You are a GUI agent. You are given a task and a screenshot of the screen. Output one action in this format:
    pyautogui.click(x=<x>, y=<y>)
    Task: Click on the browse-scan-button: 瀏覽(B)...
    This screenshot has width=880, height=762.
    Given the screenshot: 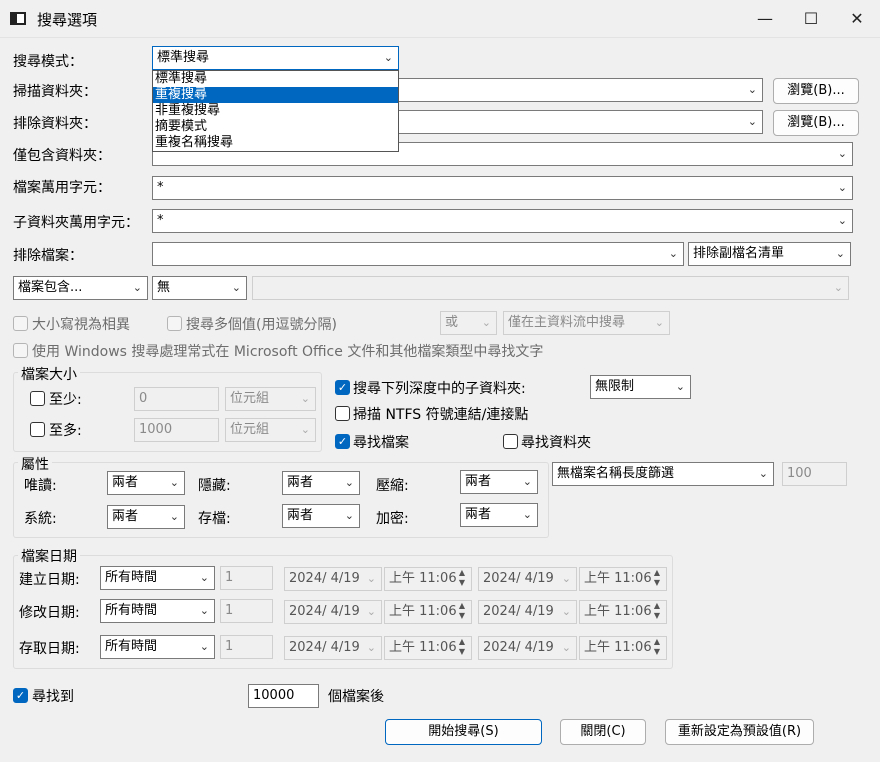 What is the action you would take?
    pyautogui.click(x=816, y=91)
    